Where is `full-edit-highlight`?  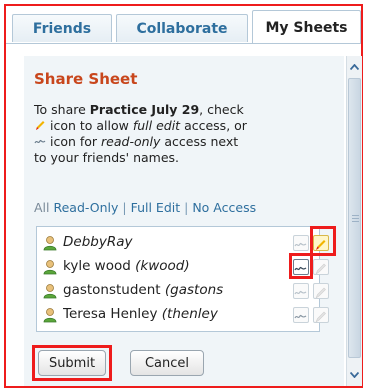 full-edit-highlight is located at coordinates (323, 241).